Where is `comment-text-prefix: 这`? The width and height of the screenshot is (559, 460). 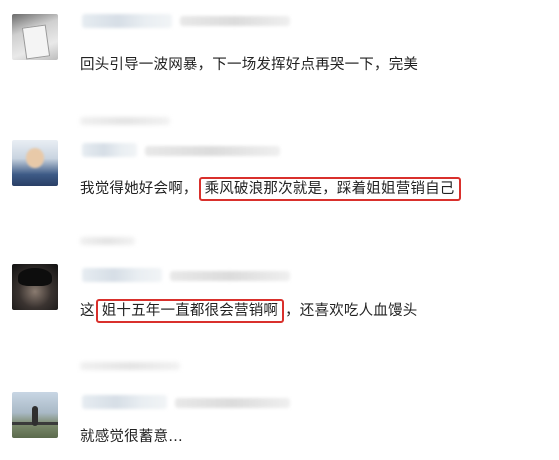 comment-text-prefix: 这 is located at coordinates (87, 311).